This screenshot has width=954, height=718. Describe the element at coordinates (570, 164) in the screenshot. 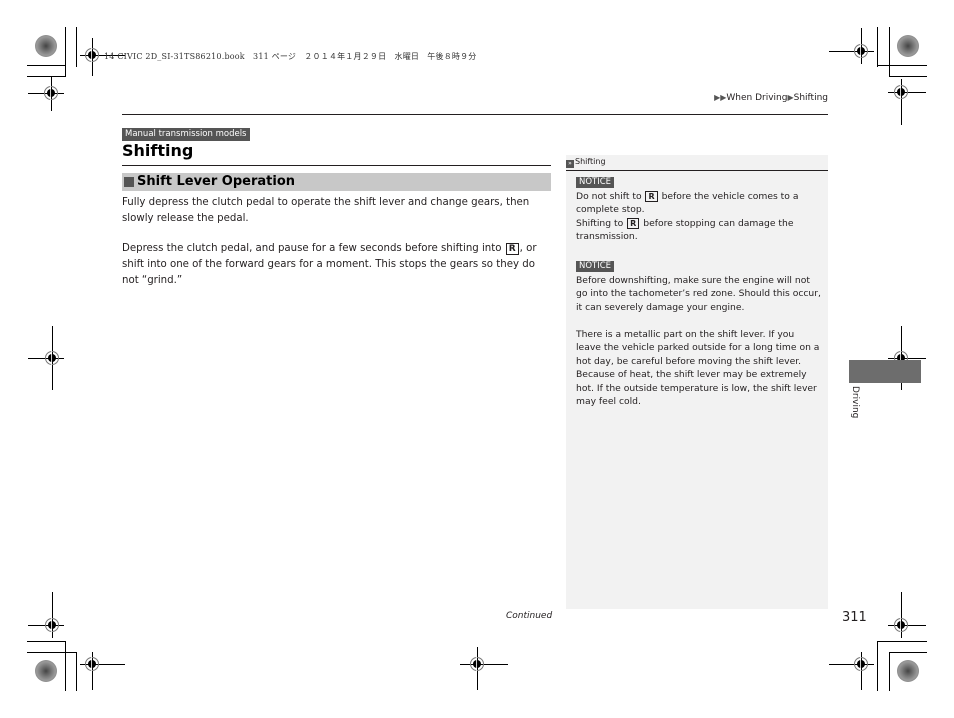

I see `double-chevron-icon: »` at that location.